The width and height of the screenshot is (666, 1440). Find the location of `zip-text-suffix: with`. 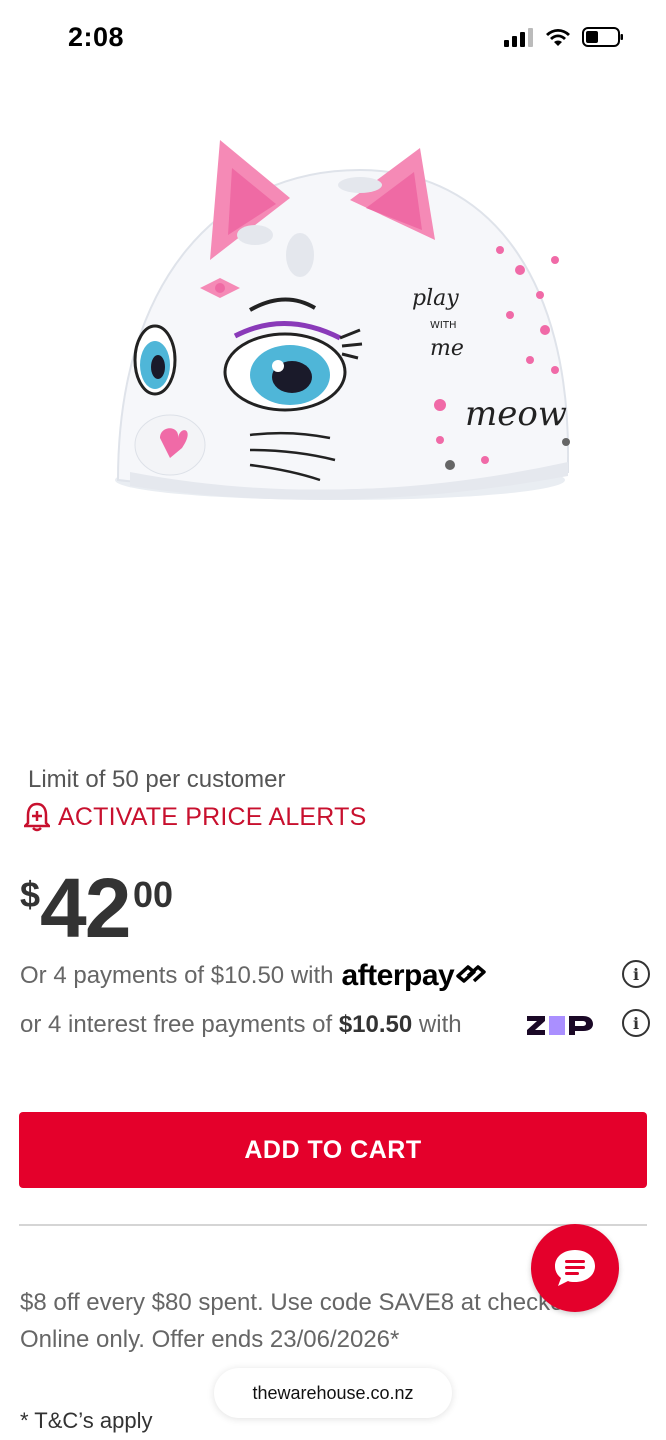

zip-text-suffix: with is located at coordinates (440, 1024).